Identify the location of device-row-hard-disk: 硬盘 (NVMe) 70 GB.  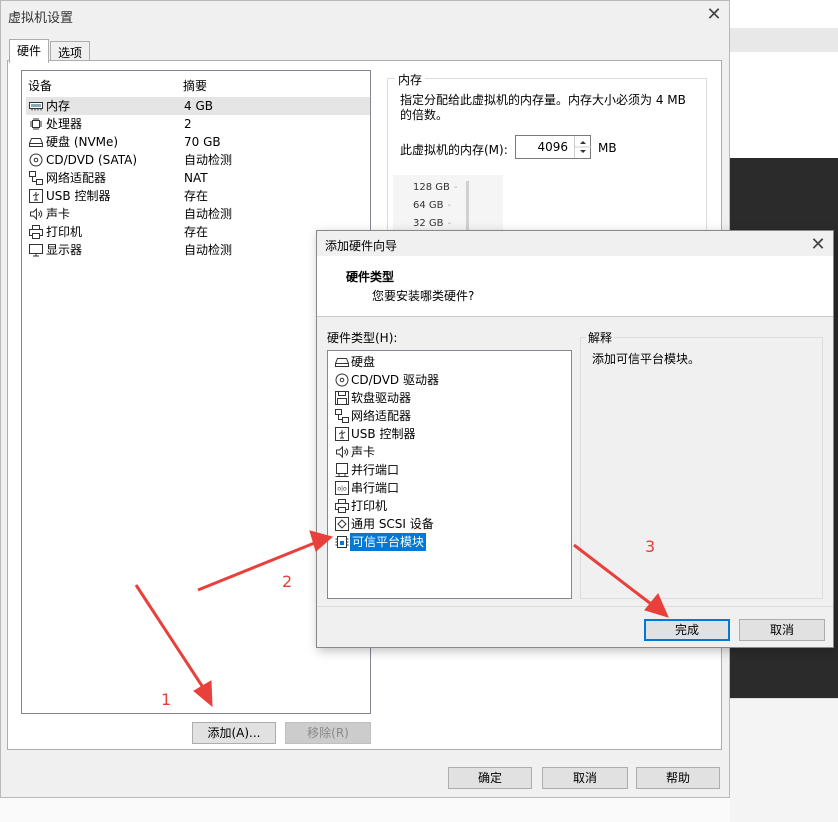
(198, 142).